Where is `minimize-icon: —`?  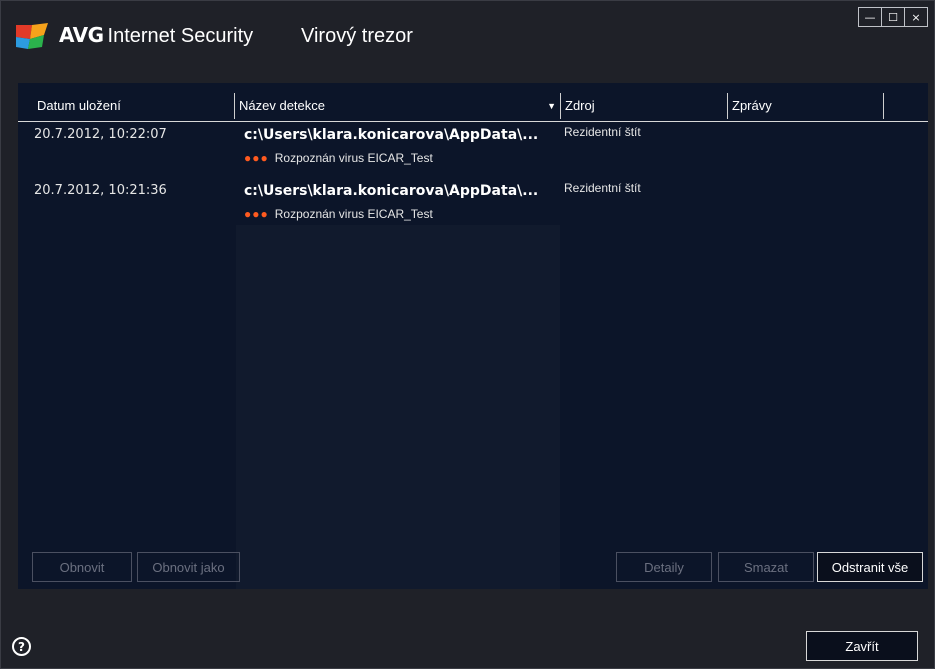 minimize-icon: — is located at coordinates (870, 17).